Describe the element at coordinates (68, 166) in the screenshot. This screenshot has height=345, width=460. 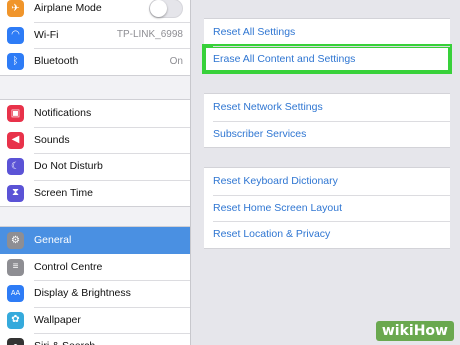
I see `sidebar-item-label: Do Not Disturb` at that location.